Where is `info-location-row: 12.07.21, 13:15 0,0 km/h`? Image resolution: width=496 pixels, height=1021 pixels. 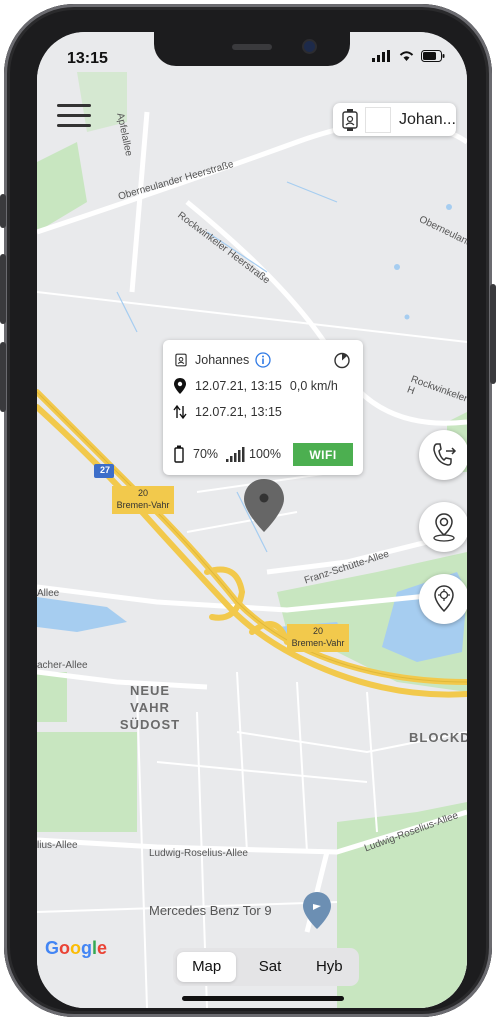
info-location-row: 12.07.21, 13:15 0,0 km/h is located at coordinates (255, 386).